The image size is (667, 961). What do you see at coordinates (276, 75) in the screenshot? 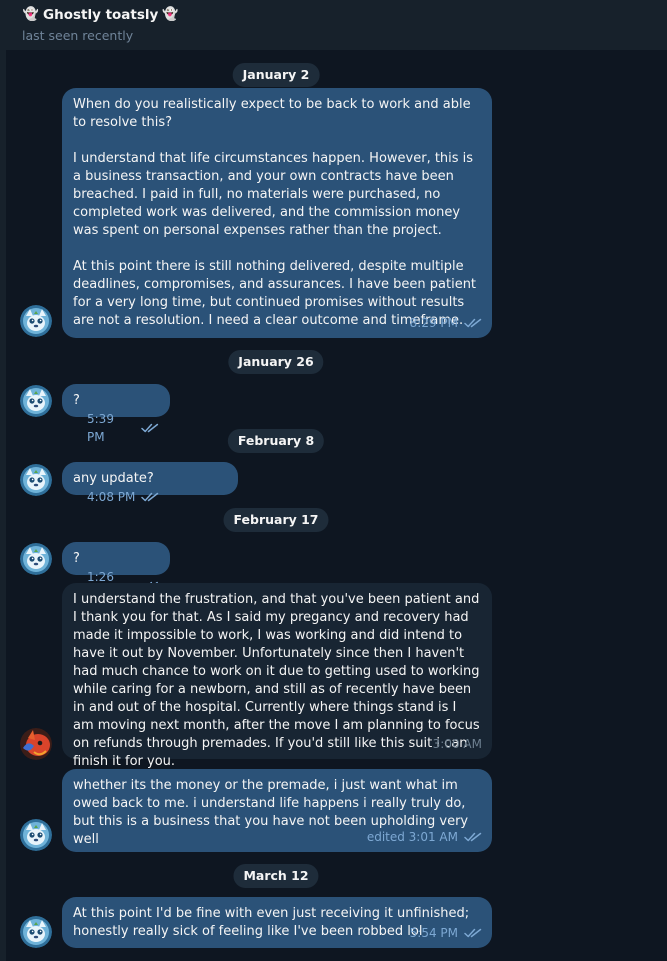
I see `date-separator: January 2` at bounding box center [276, 75].